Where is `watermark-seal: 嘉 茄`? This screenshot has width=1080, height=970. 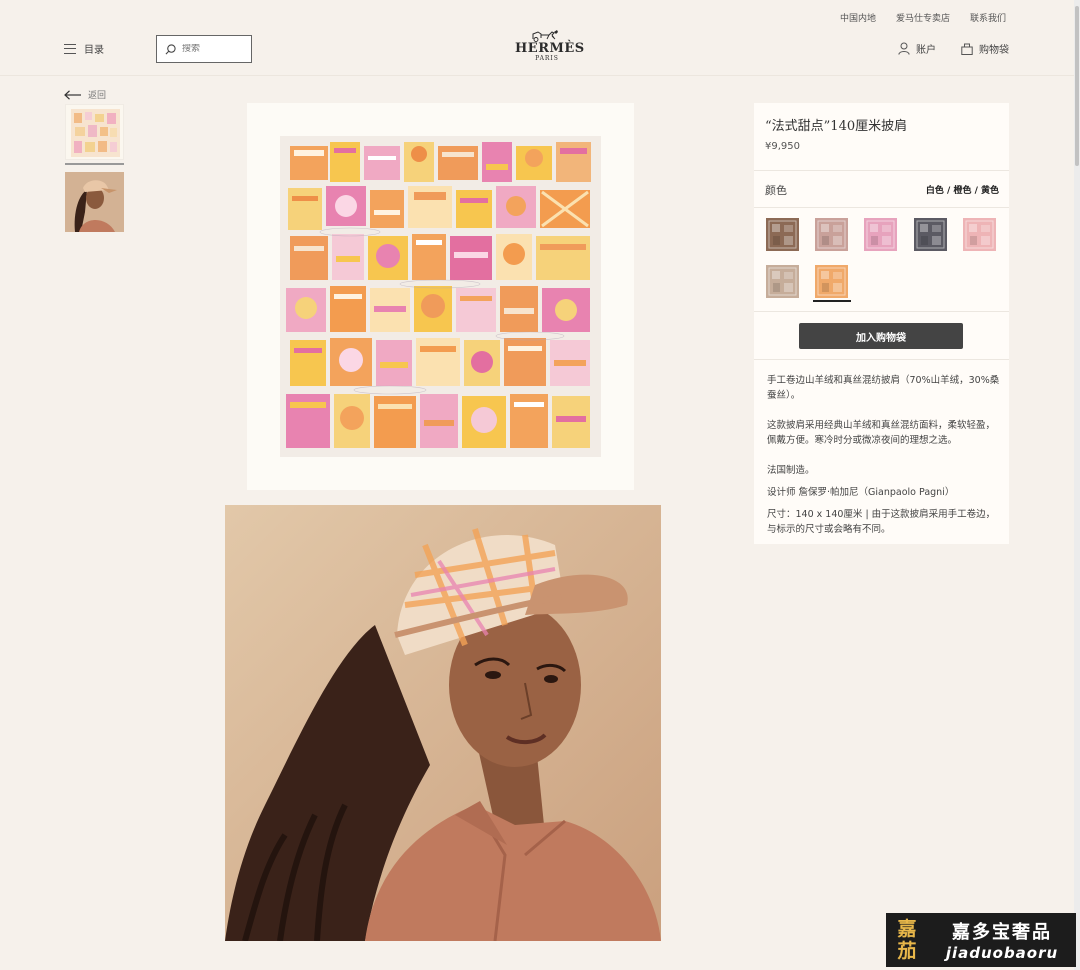 watermark-seal: 嘉 茄 is located at coordinates (907, 940).